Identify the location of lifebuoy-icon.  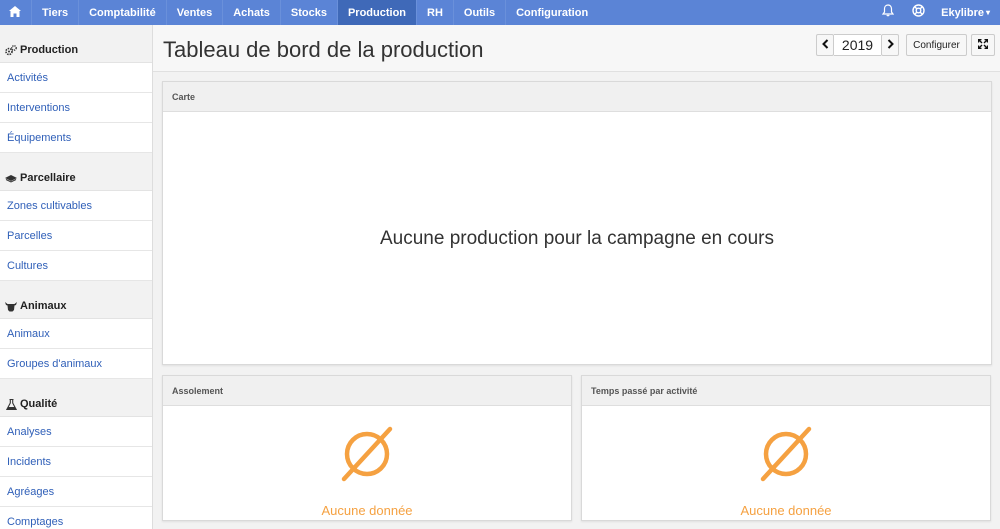
(918, 12).